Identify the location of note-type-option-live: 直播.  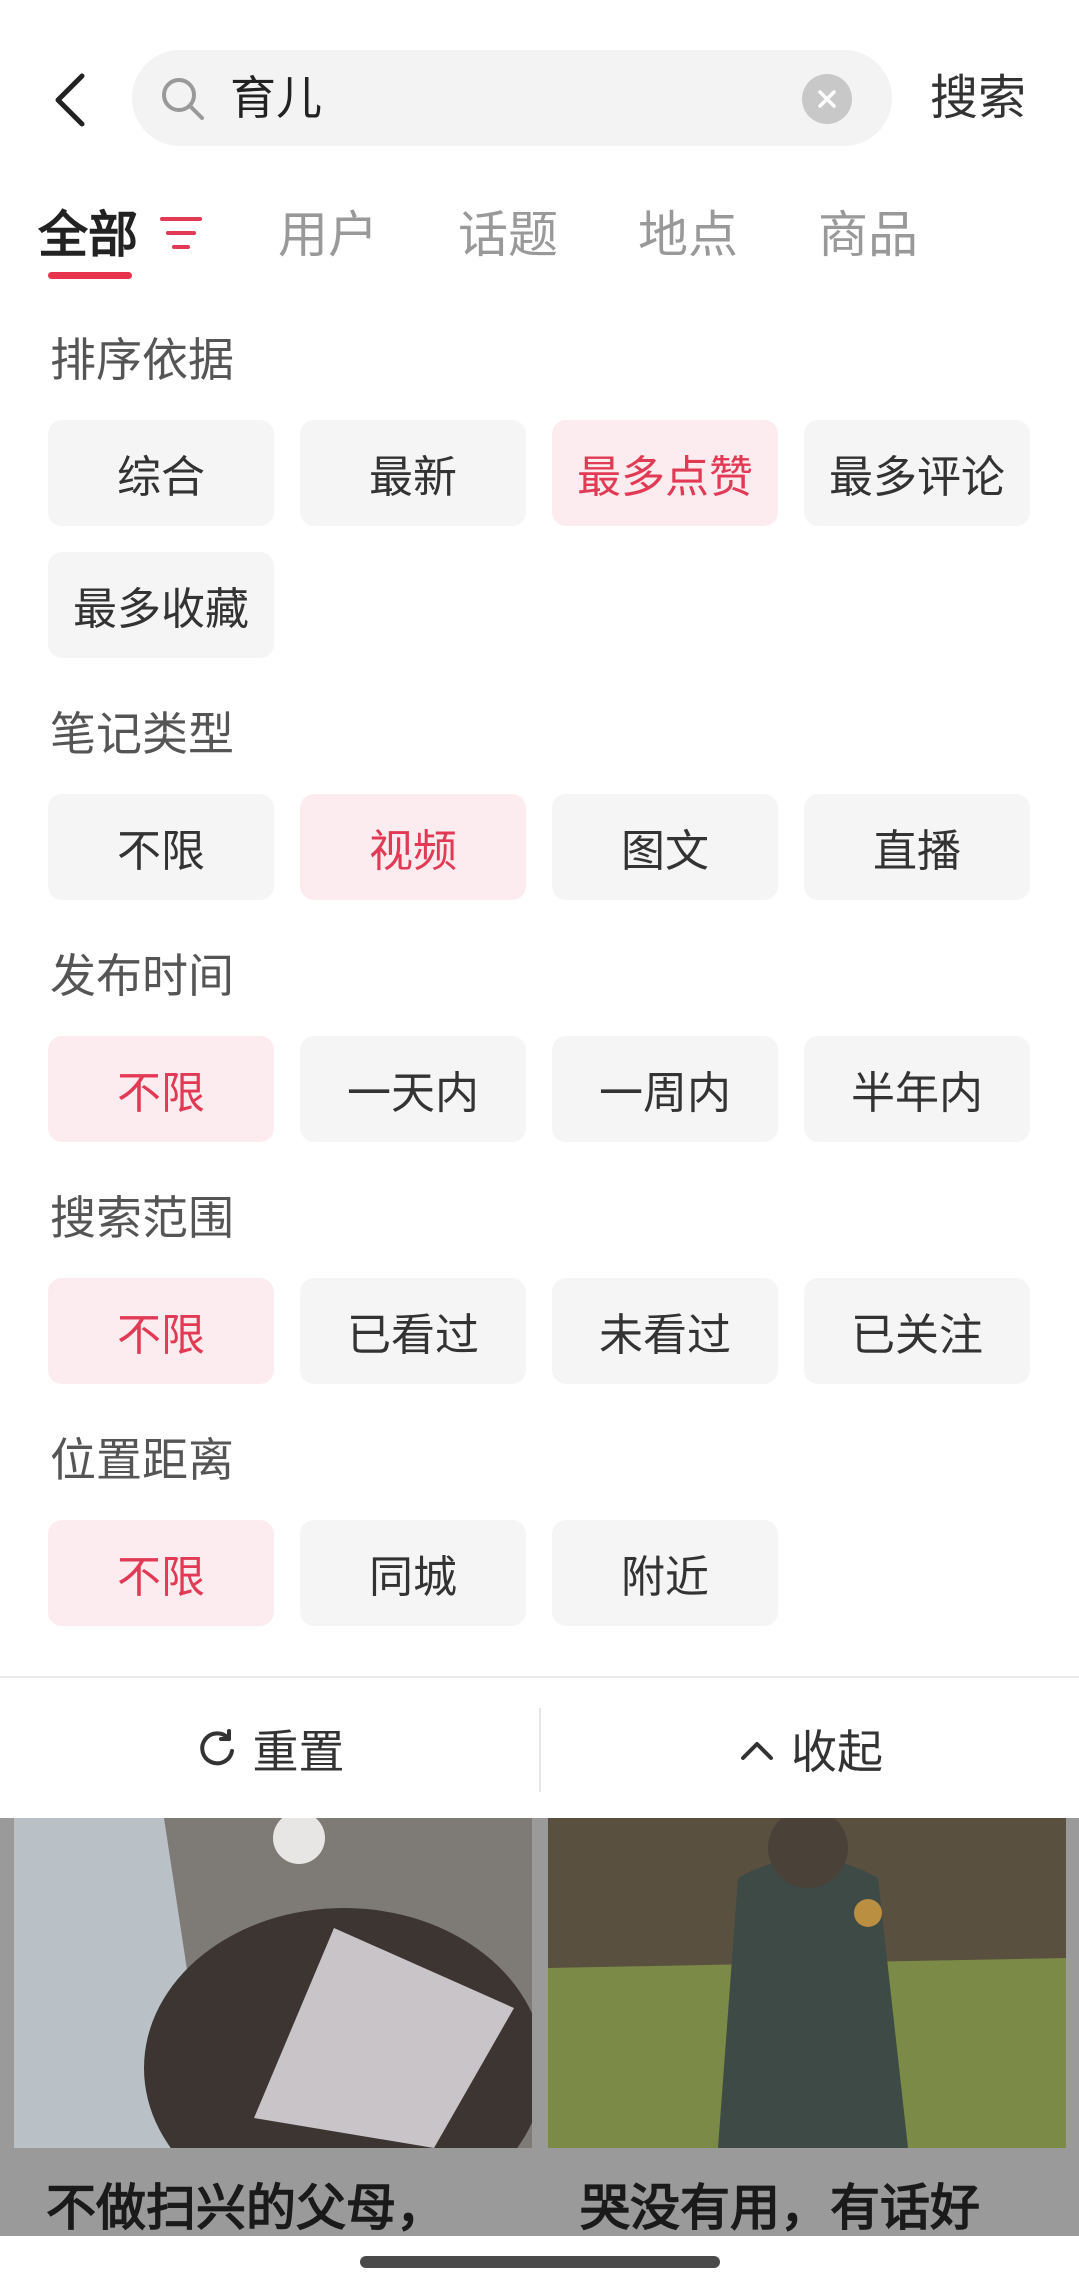
(917, 847).